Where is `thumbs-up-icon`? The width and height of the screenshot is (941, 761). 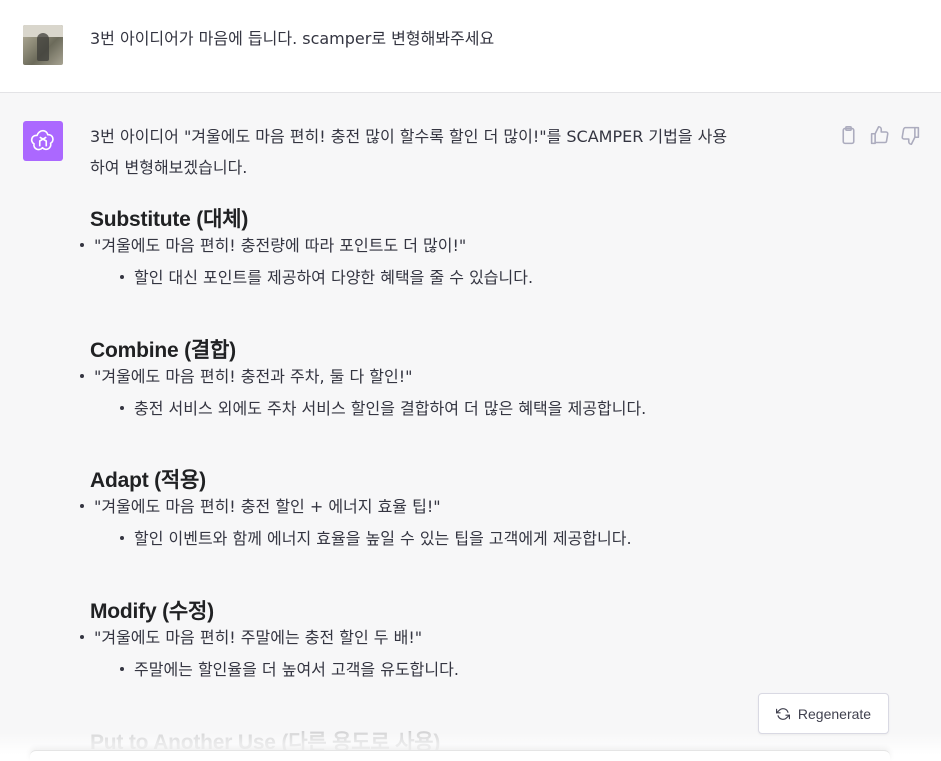
thumbs-up-icon is located at coordinates (879, 135).